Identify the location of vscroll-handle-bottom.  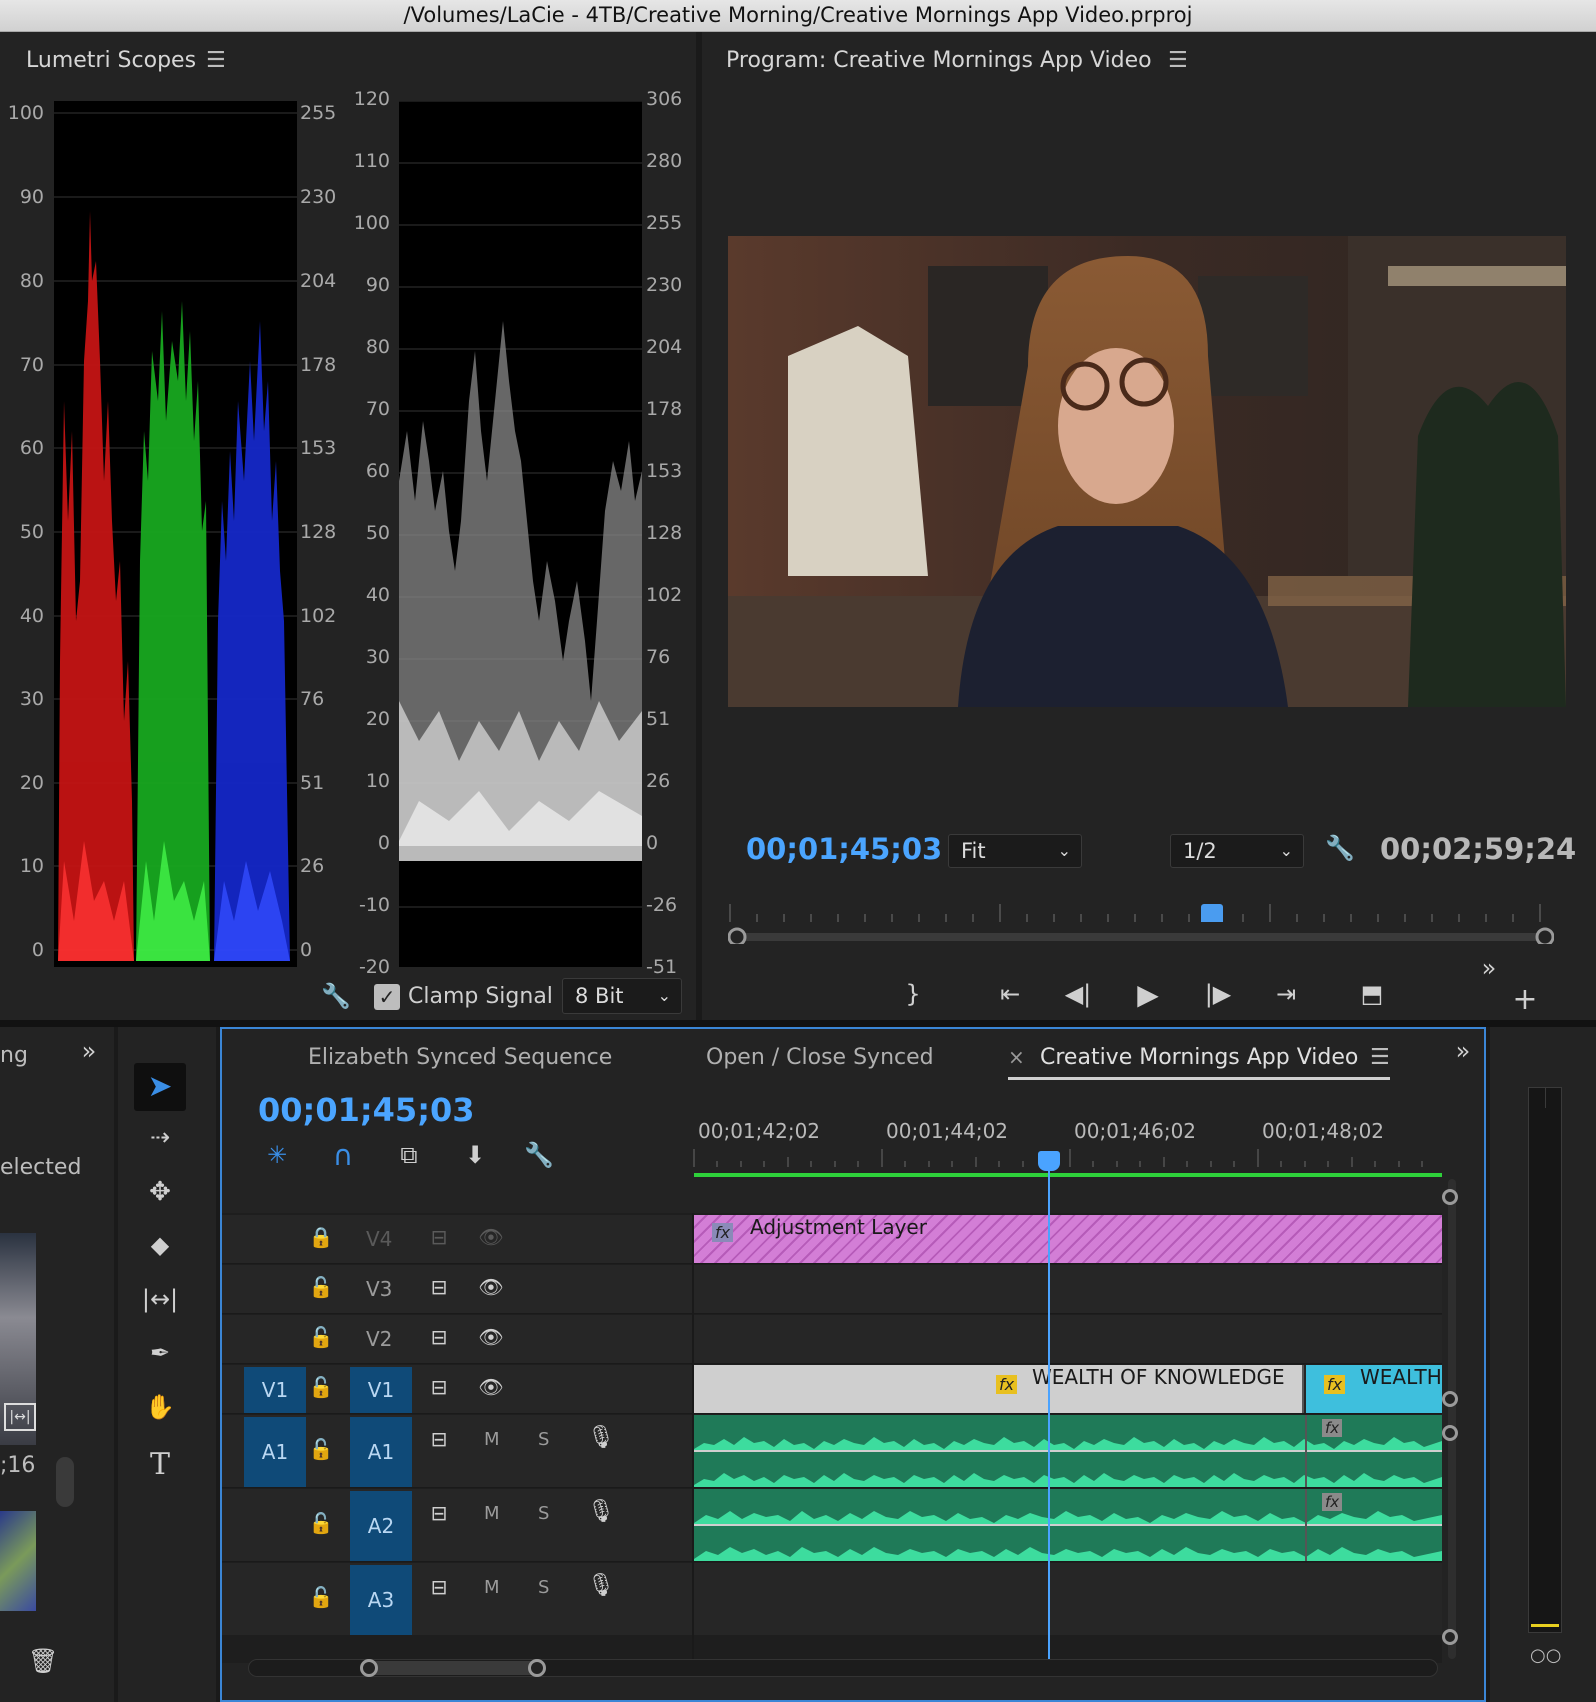
(1450, 1637).